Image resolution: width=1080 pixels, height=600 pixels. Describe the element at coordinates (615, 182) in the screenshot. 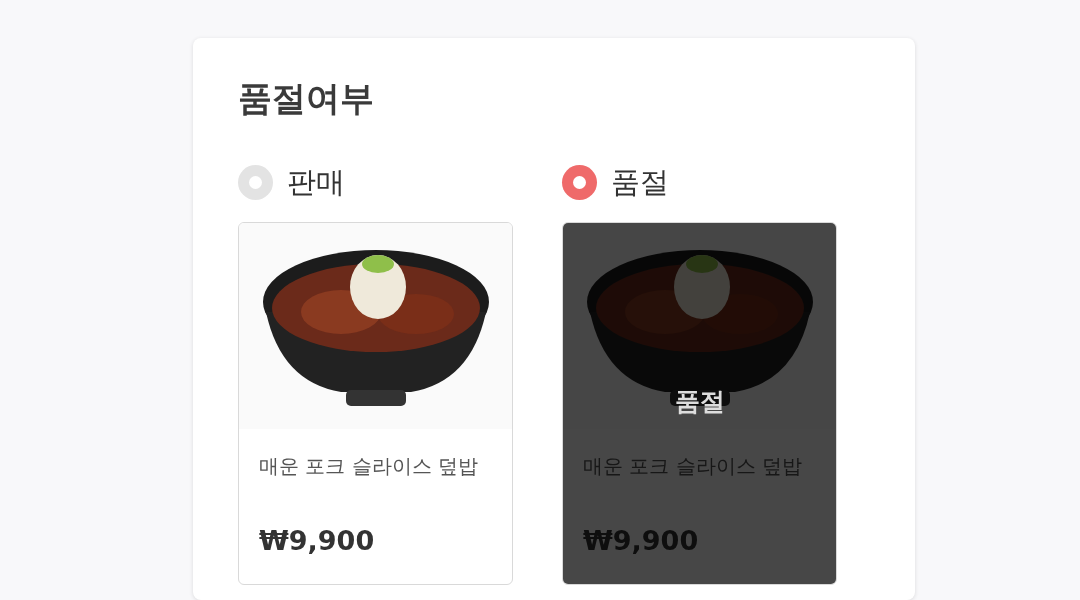

I see `radio-option: 품절` at that location.